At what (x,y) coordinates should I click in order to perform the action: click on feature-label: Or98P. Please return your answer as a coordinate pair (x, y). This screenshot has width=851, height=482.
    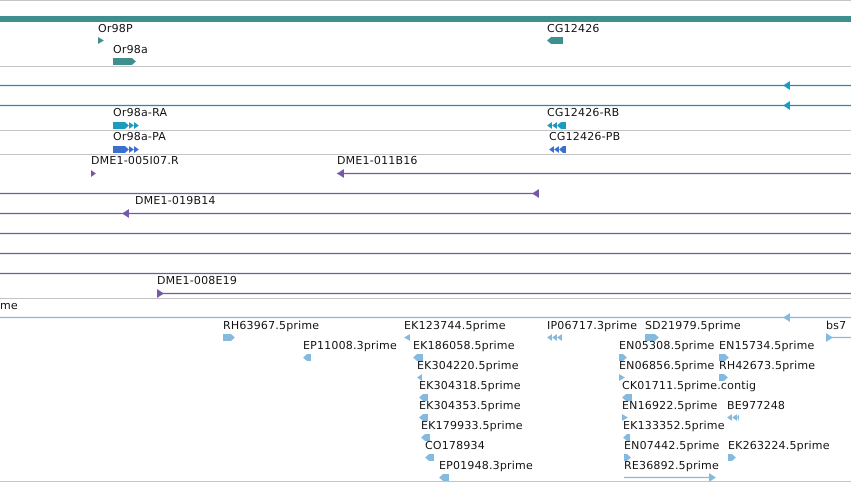
    Looking at the image, I should click on (115, 28).